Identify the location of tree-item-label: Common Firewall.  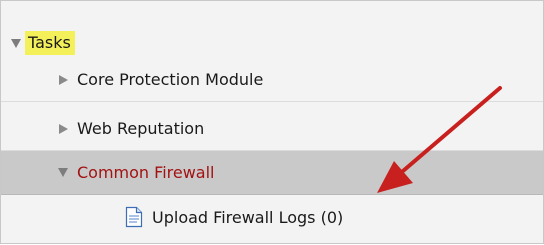
(146, 172).